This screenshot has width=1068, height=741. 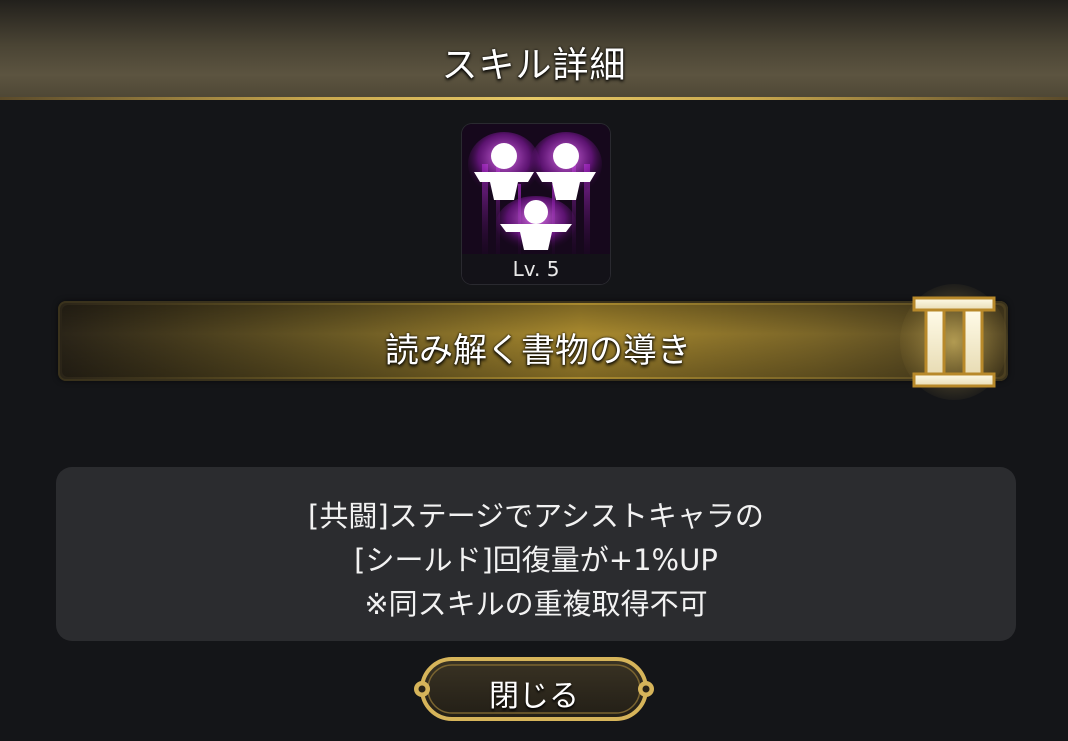 I want to click on description-line-1: [共闘]ステージでアシストキャラの, so click(x=536, y=516).